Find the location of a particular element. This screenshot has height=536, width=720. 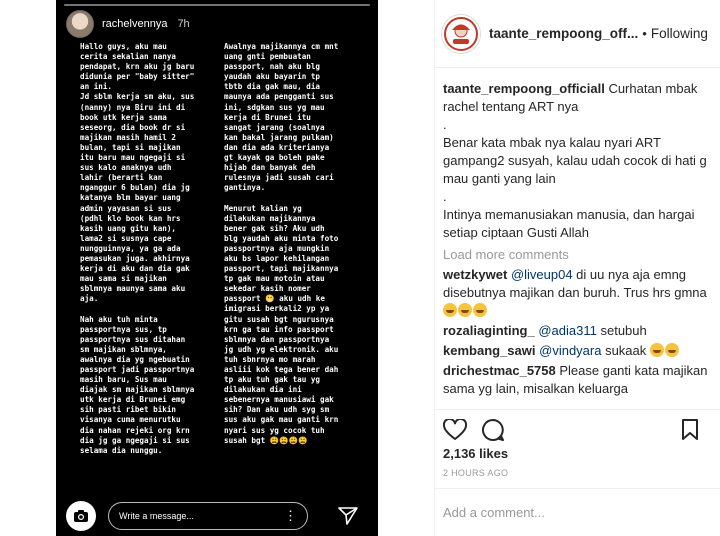

story-username: rachelvennya is located at coordinates (135, 24).